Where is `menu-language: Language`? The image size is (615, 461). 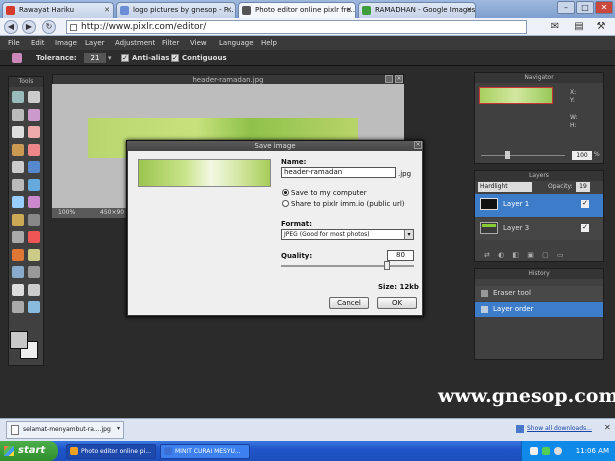
menu-language: Language is located at coordinates (236, 43).